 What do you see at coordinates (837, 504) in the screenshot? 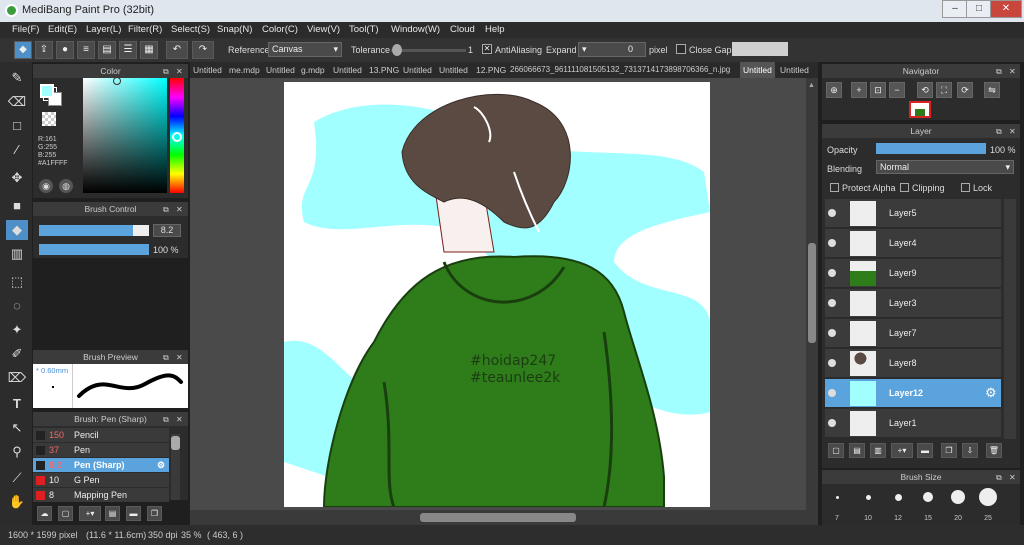
I see `brush-size-7: 7` at bounding box center [837, 504].